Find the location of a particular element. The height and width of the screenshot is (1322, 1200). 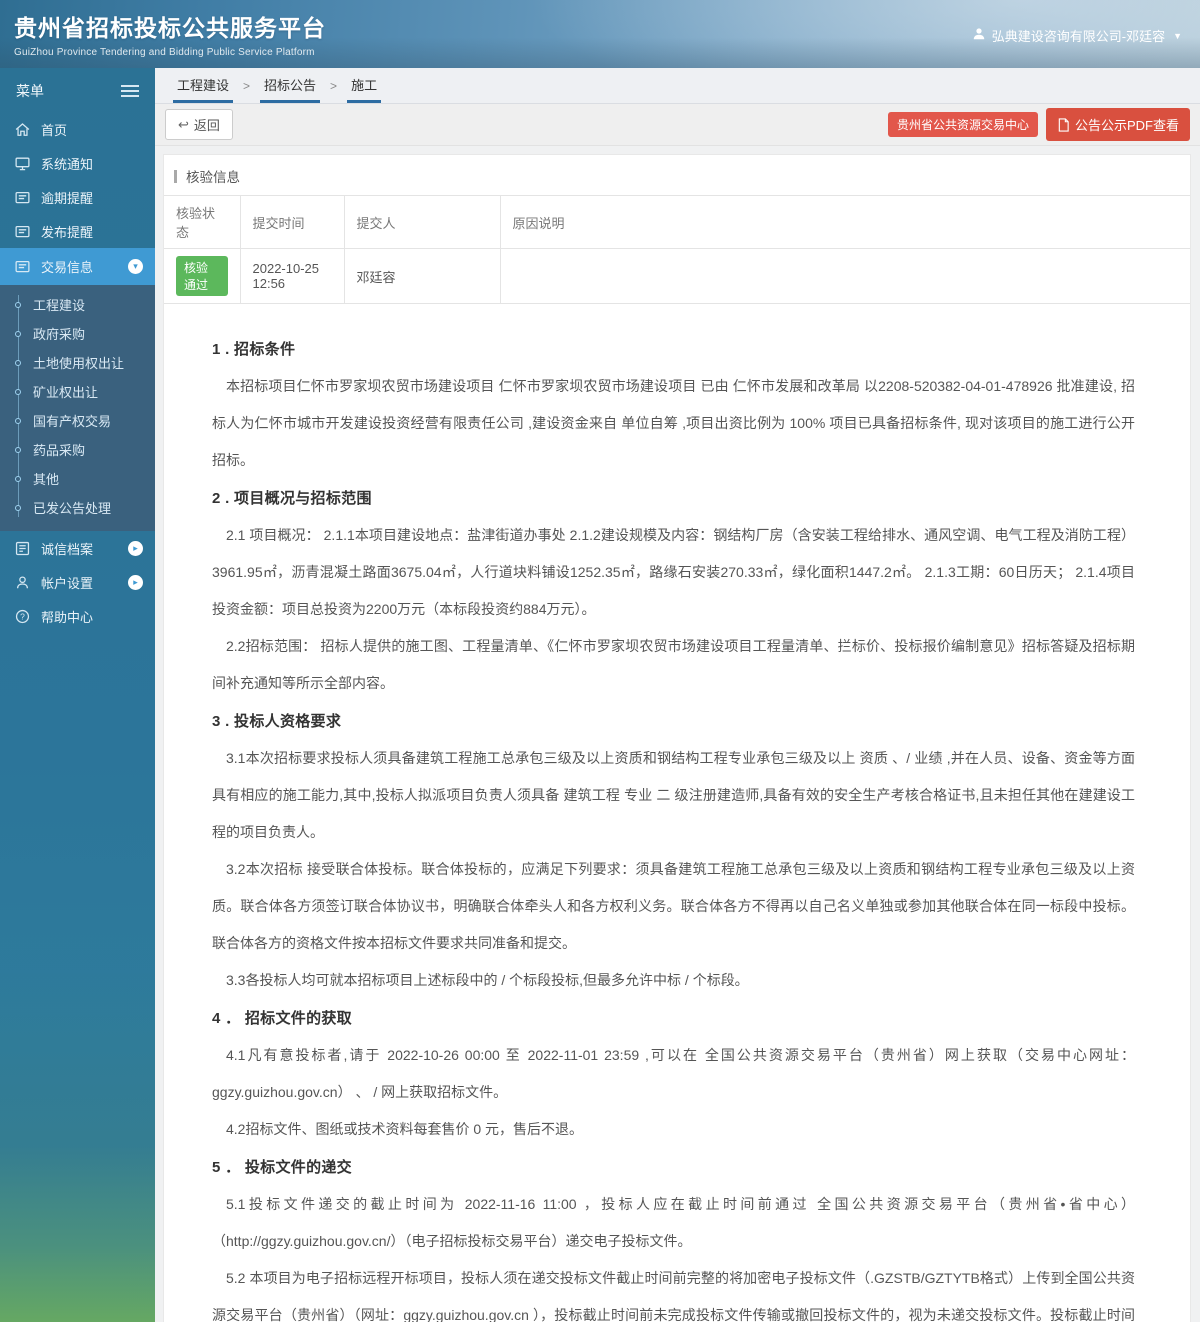

sidebar-subitem-land-use-right: 土地使用权出让 is located at coordinates (77, 362).